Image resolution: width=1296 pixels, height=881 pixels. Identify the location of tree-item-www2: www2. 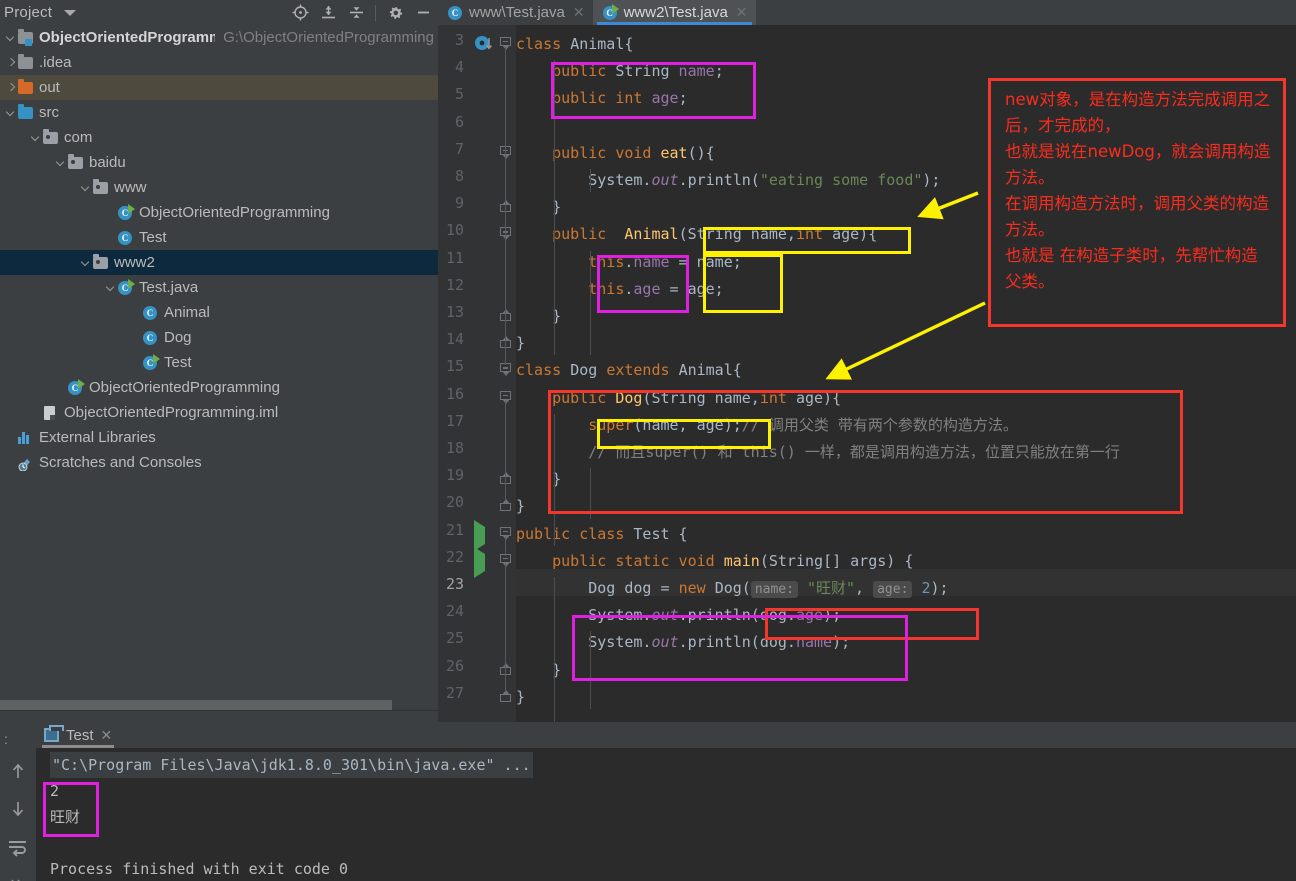
(219, 262).